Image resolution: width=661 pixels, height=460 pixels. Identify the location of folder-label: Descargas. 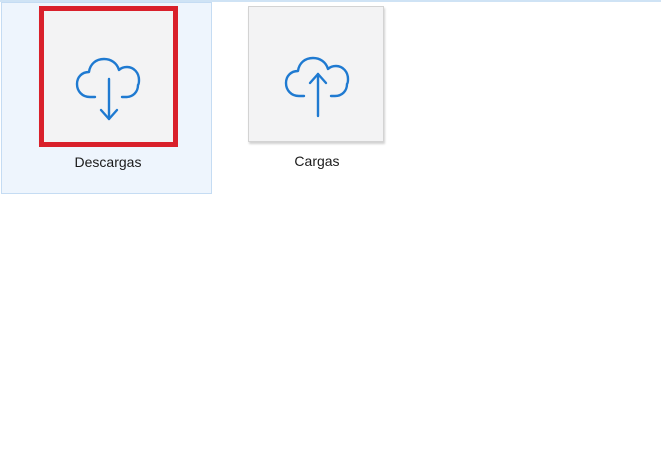
(108, 162).